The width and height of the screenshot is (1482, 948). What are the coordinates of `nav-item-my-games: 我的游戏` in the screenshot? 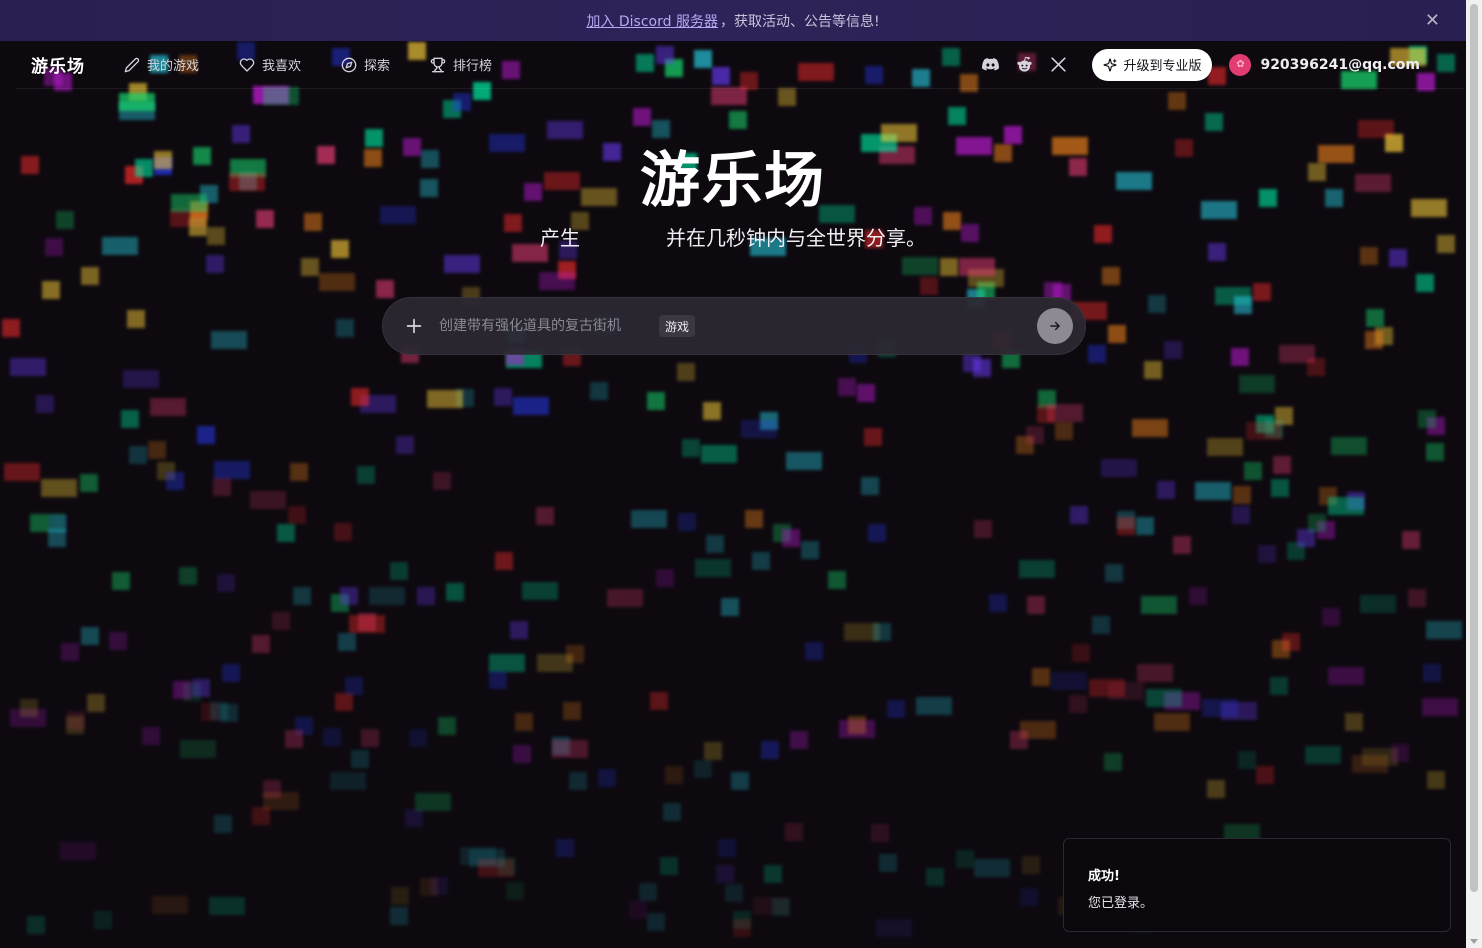 It's located at (161, 64).